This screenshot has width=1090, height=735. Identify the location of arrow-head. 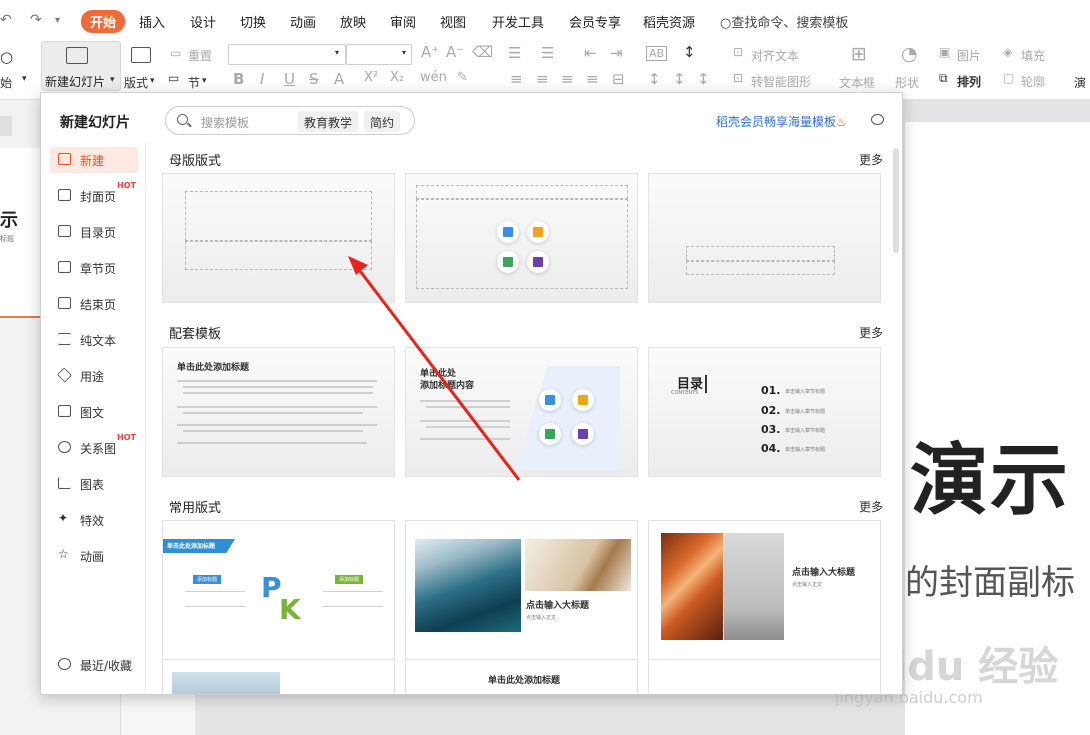
(358, 265).